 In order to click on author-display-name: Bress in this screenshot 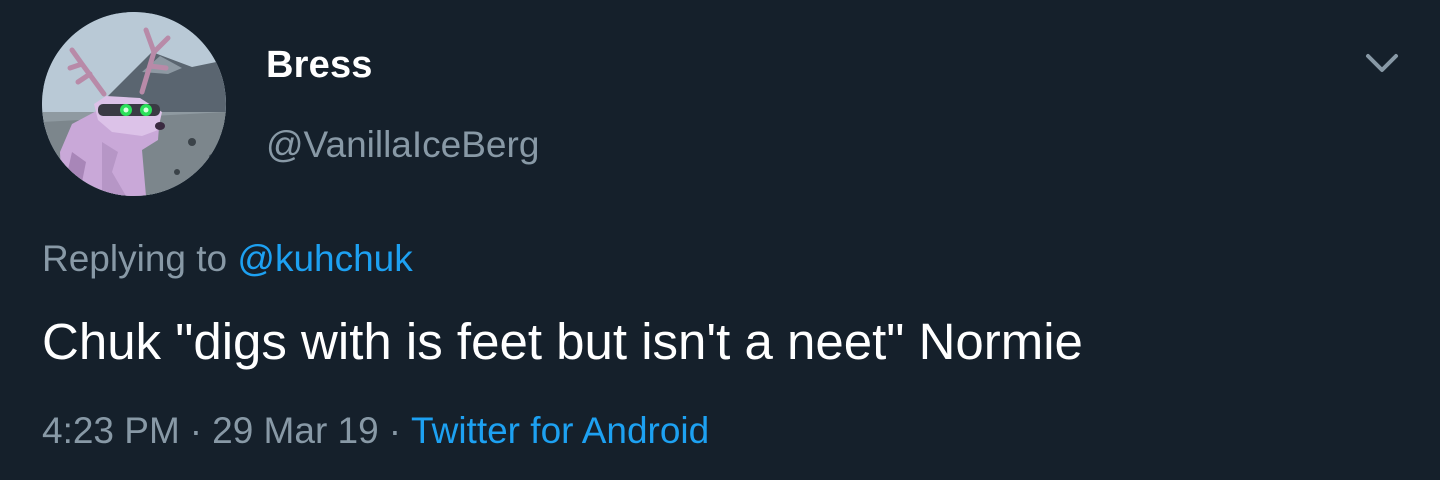, I will do `click(319, 65)`.